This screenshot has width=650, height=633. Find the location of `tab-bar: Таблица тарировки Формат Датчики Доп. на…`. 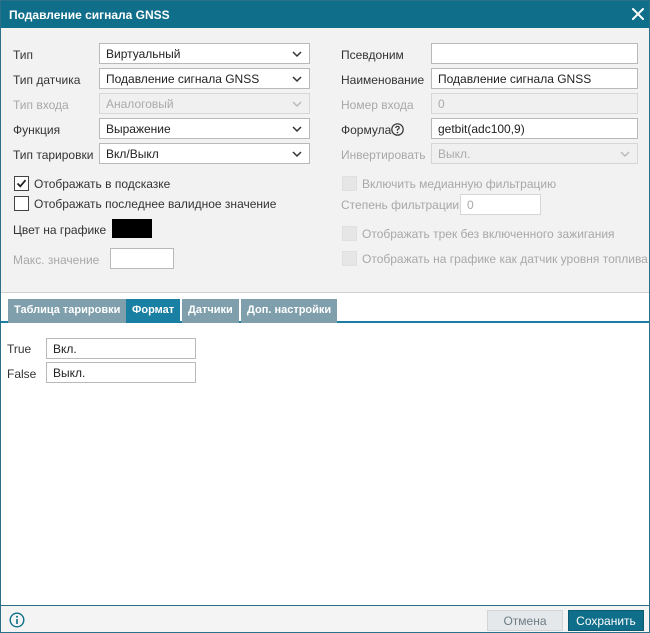

tab-bar: Таблица тарировки Формат Датчики Доп. на… is located at coordinates (325, 308).